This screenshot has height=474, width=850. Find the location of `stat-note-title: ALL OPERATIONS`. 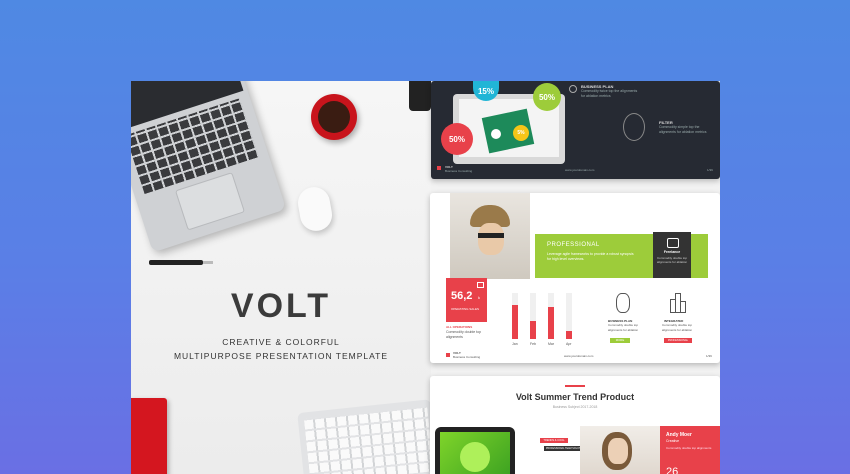

stat-note-title: ALL OPERATIONS is located at coordinates (459, 327).